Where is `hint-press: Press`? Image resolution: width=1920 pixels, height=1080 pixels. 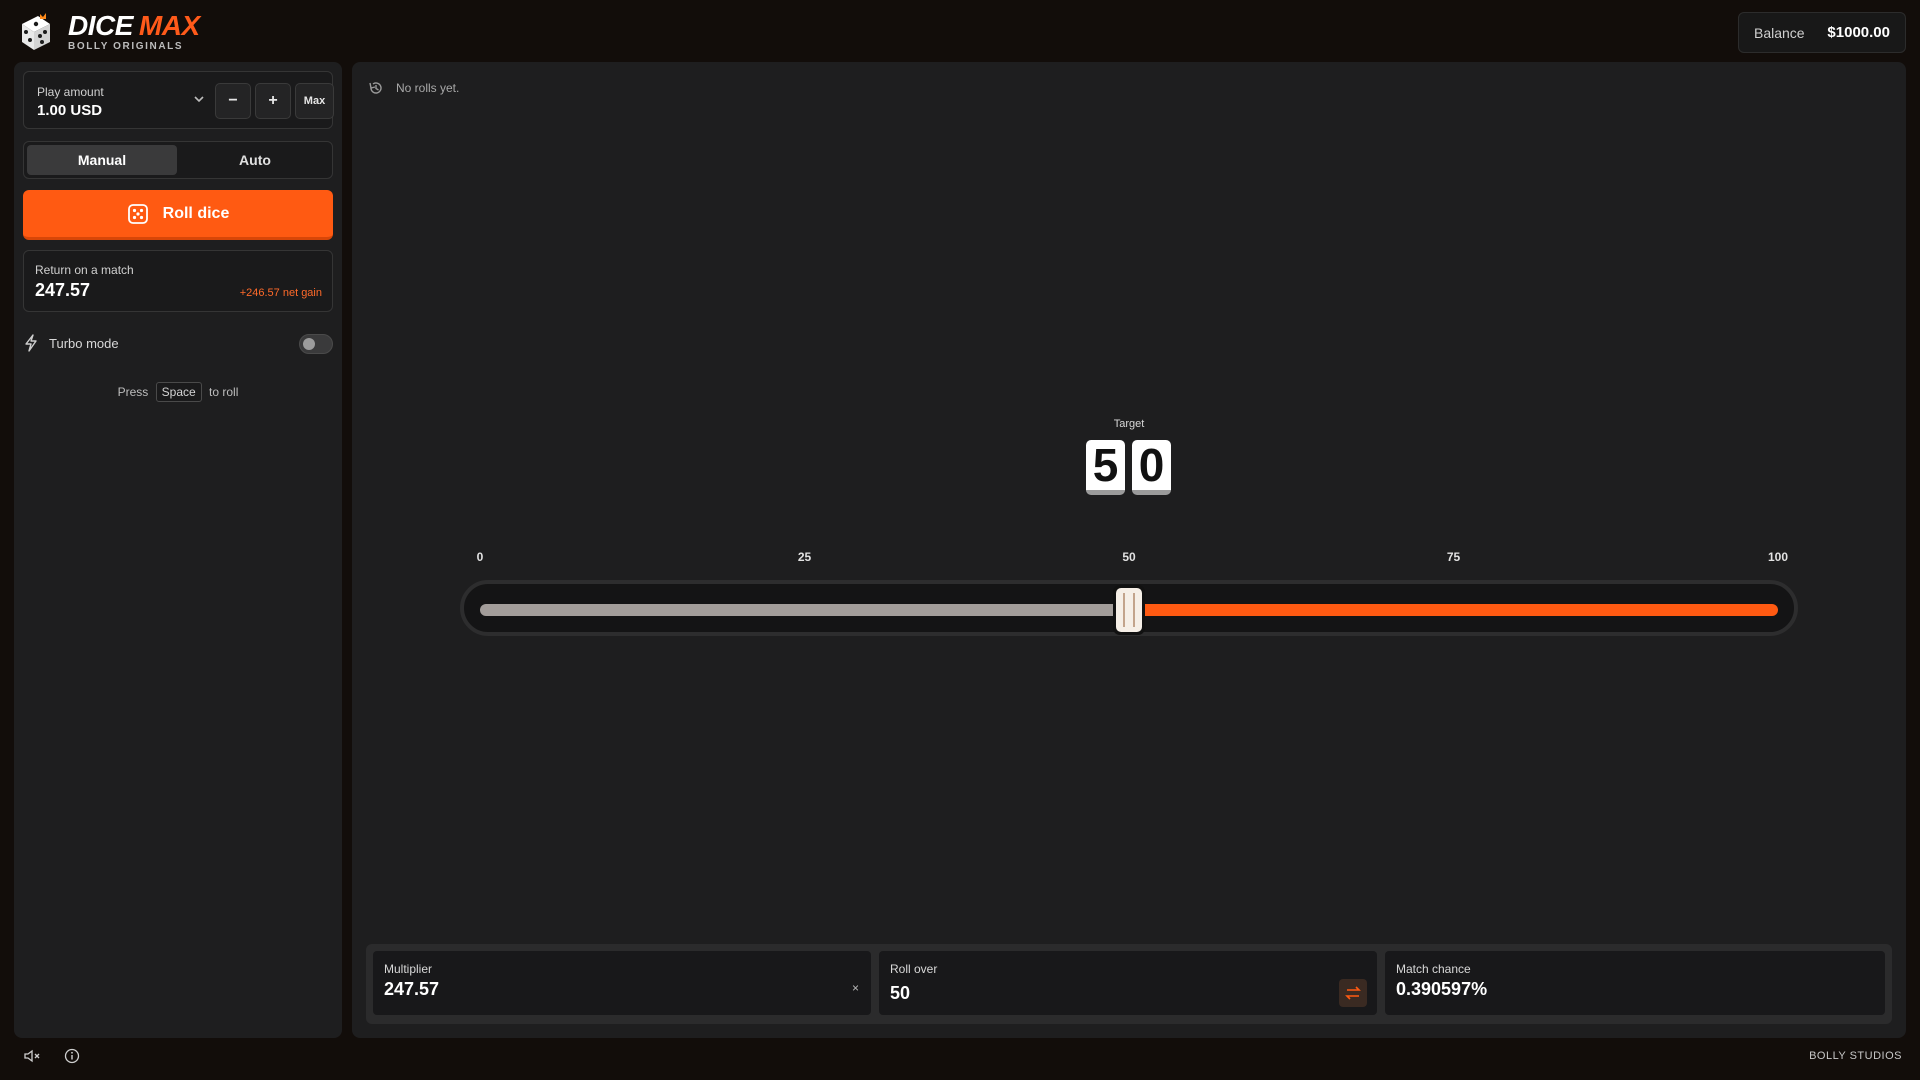 hint-press: Press is located at coordinates (133, 392).